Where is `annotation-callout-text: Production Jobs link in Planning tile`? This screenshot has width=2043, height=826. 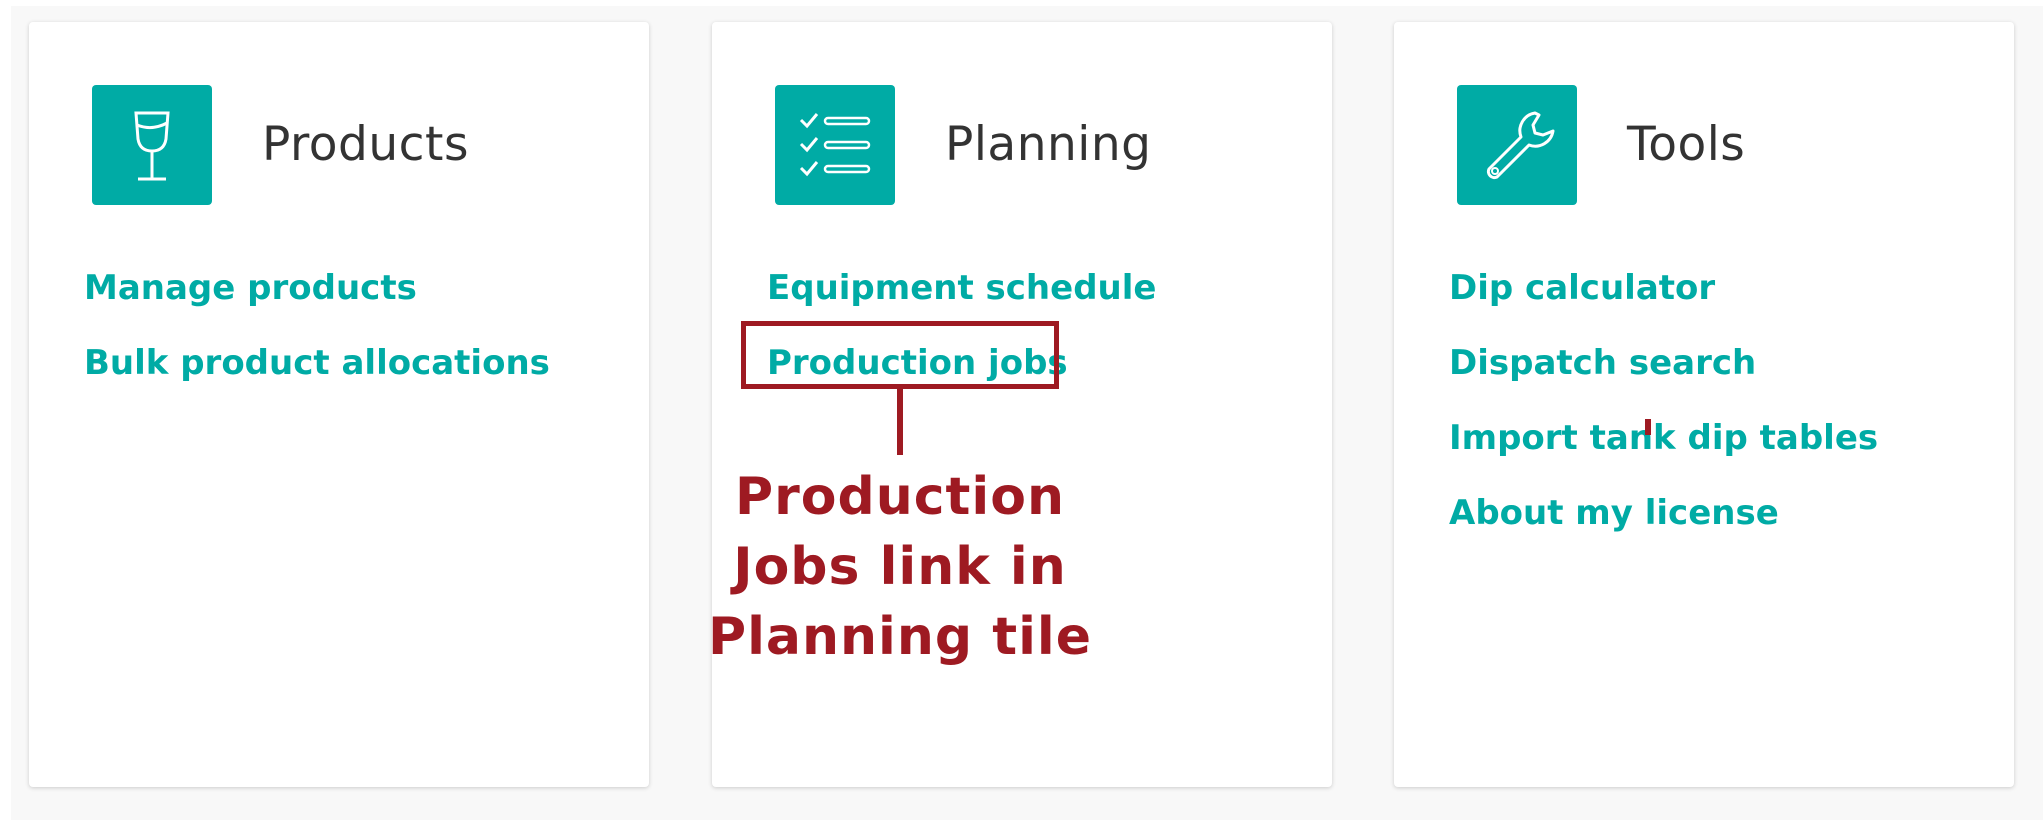
annotation-callout-text: Production Jobs link in Planning tile is located at coordinates (900, 567).